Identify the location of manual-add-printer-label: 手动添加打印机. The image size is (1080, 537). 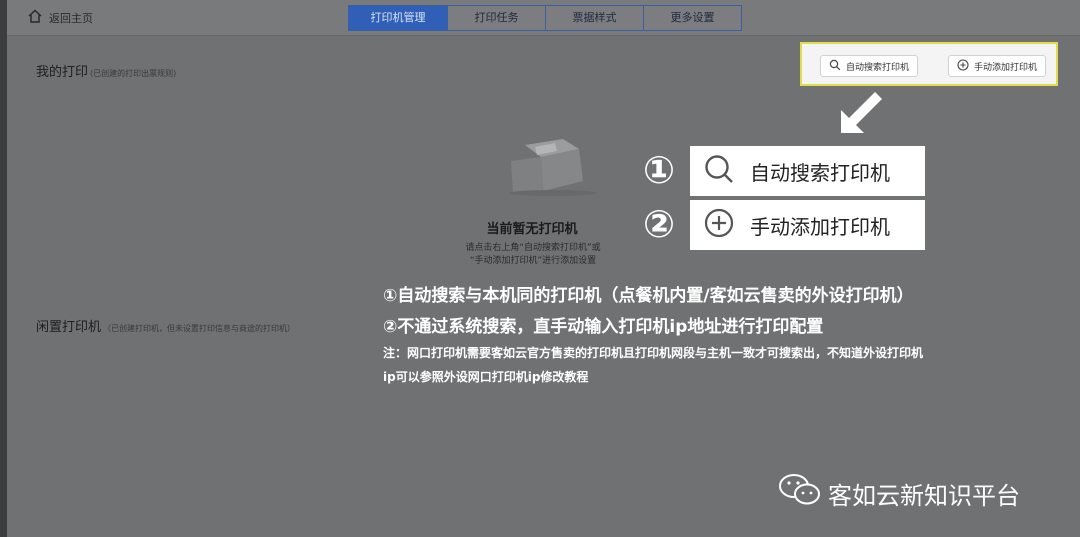
(1006, 67).